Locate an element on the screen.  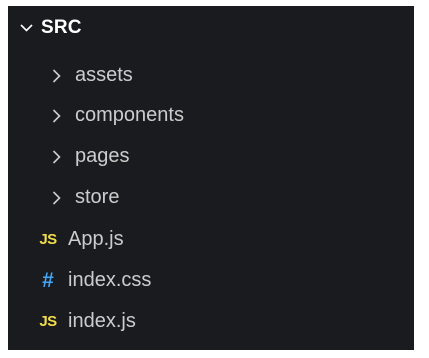
folder-label: components is located at coordinates (129, 115).